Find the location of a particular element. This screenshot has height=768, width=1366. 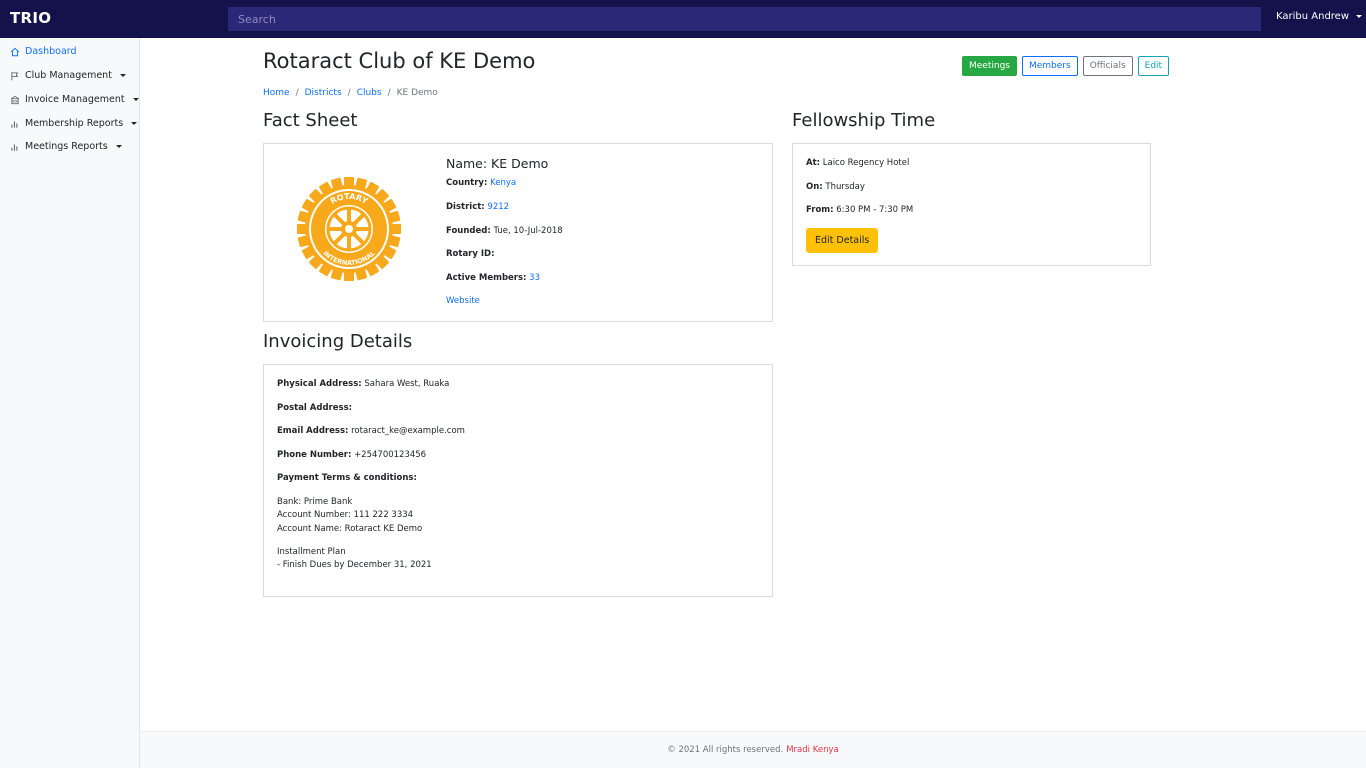

website-row: Website is located at coordinates (463, 301).